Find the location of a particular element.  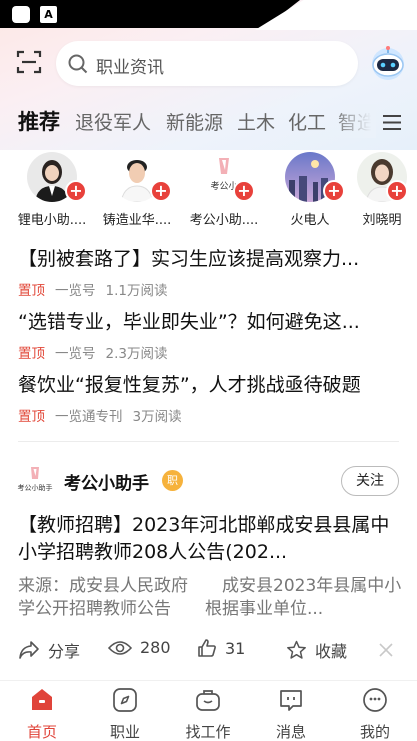

collect-button: 收藏 is located at coordinates (316, 650).